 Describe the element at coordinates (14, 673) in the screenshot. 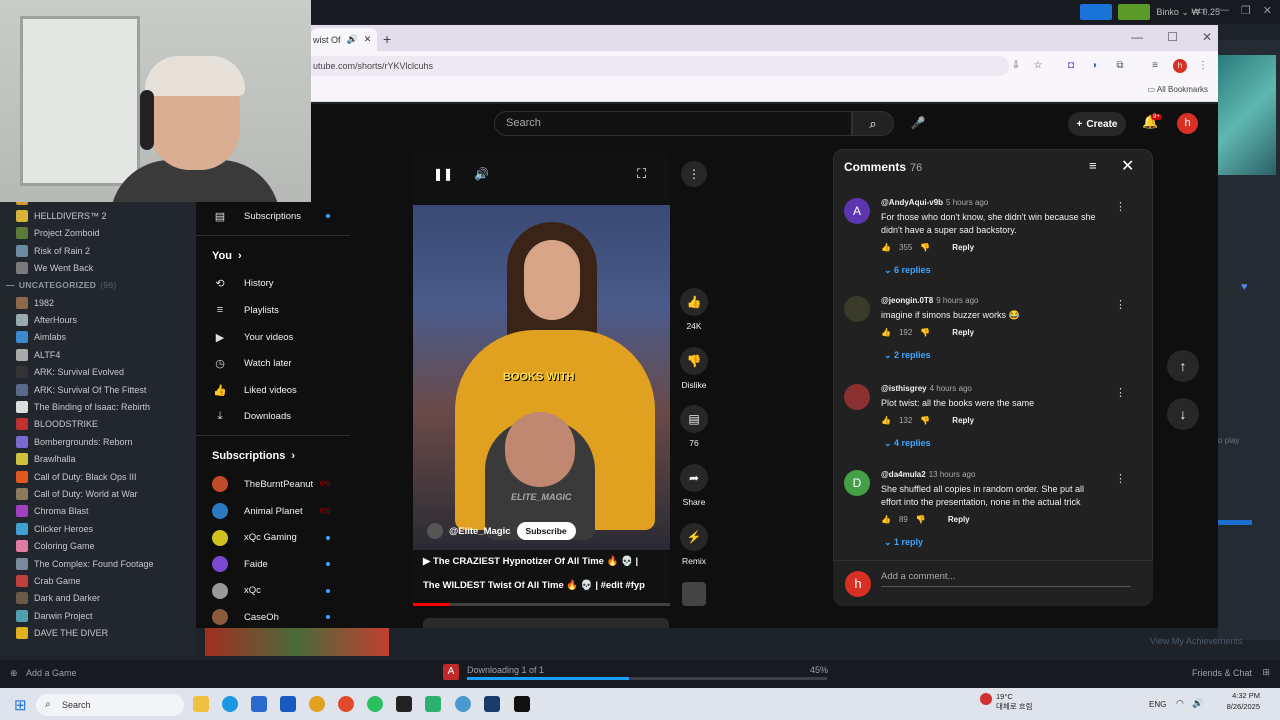

I see `add-game-icon: ⊕` at that location.